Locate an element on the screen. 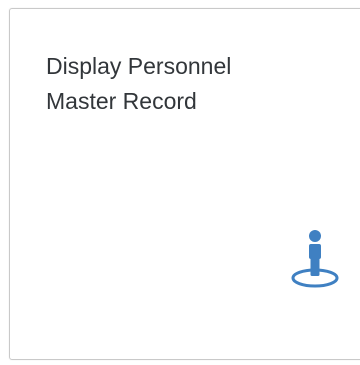 This screenshot has width=360, height=365. tile-title: Display Personnel Master Record is located at coordinates (186, 84).